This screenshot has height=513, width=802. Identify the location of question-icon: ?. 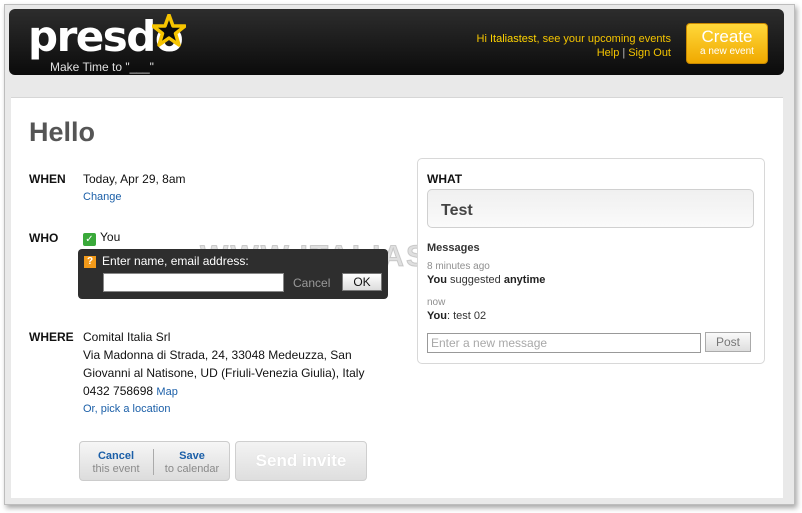
(90, 262).